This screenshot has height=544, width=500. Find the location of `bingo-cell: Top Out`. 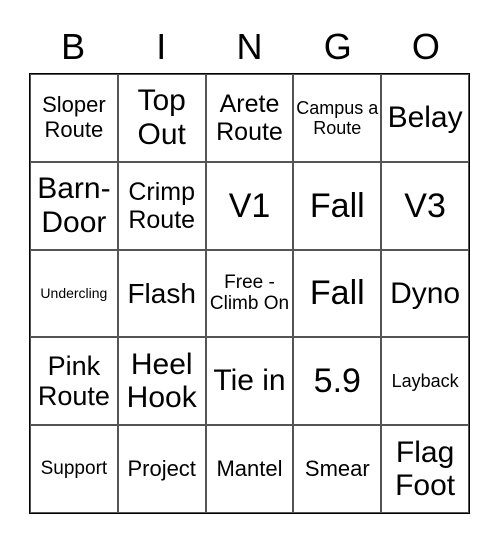

bingo-cell: Top Out is located at coordinates (161, 118).